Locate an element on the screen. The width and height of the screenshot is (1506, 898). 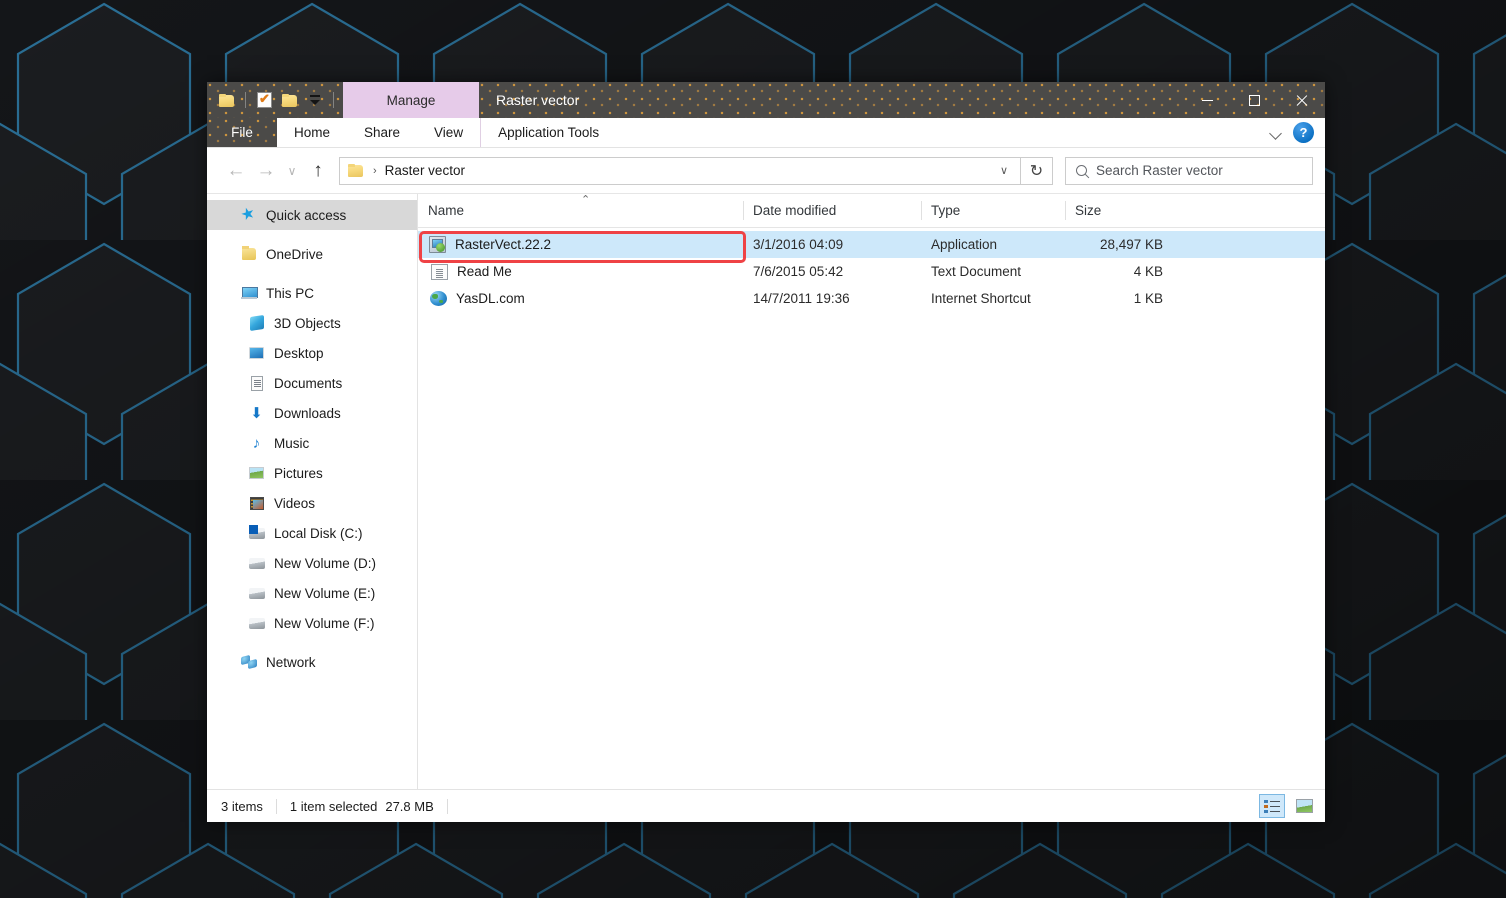
qat-separator is located at coordinates (245, 100).